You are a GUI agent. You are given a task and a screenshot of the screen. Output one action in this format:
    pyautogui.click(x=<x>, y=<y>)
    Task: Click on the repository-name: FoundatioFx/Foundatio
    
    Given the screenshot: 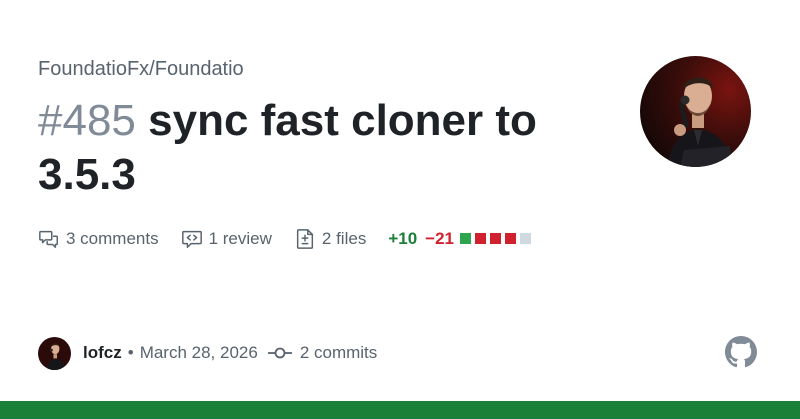 What is the action you would take?
    pyautogui.click(x=141, y=69)
    